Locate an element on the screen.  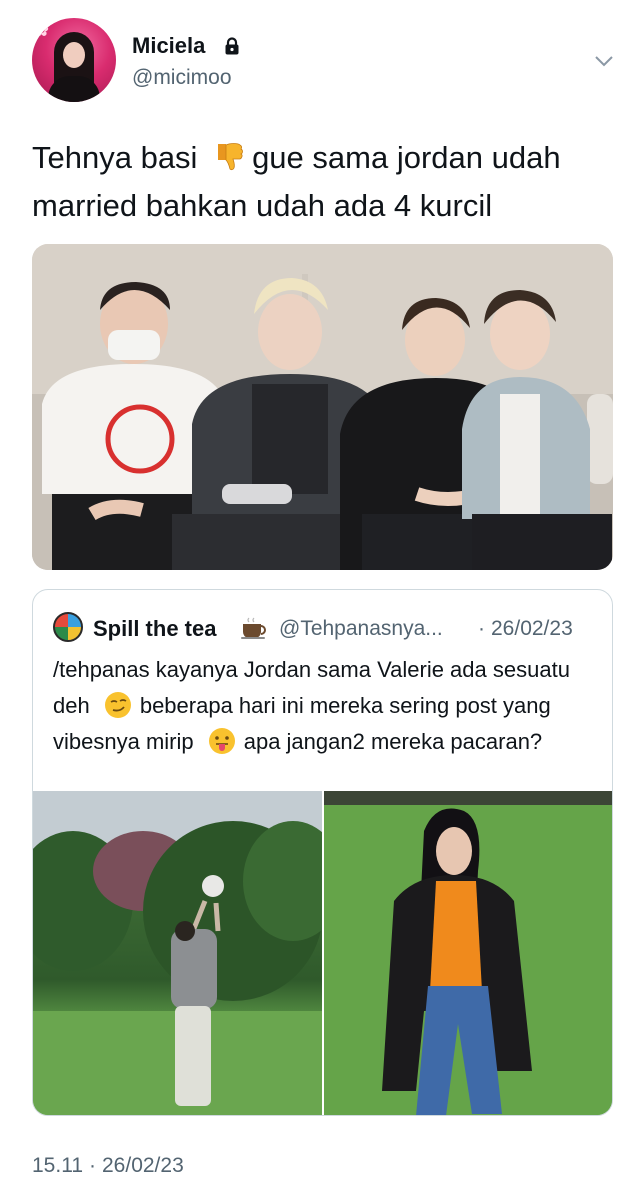
author-handle: @micimoo is located at coordinates (182, 78).